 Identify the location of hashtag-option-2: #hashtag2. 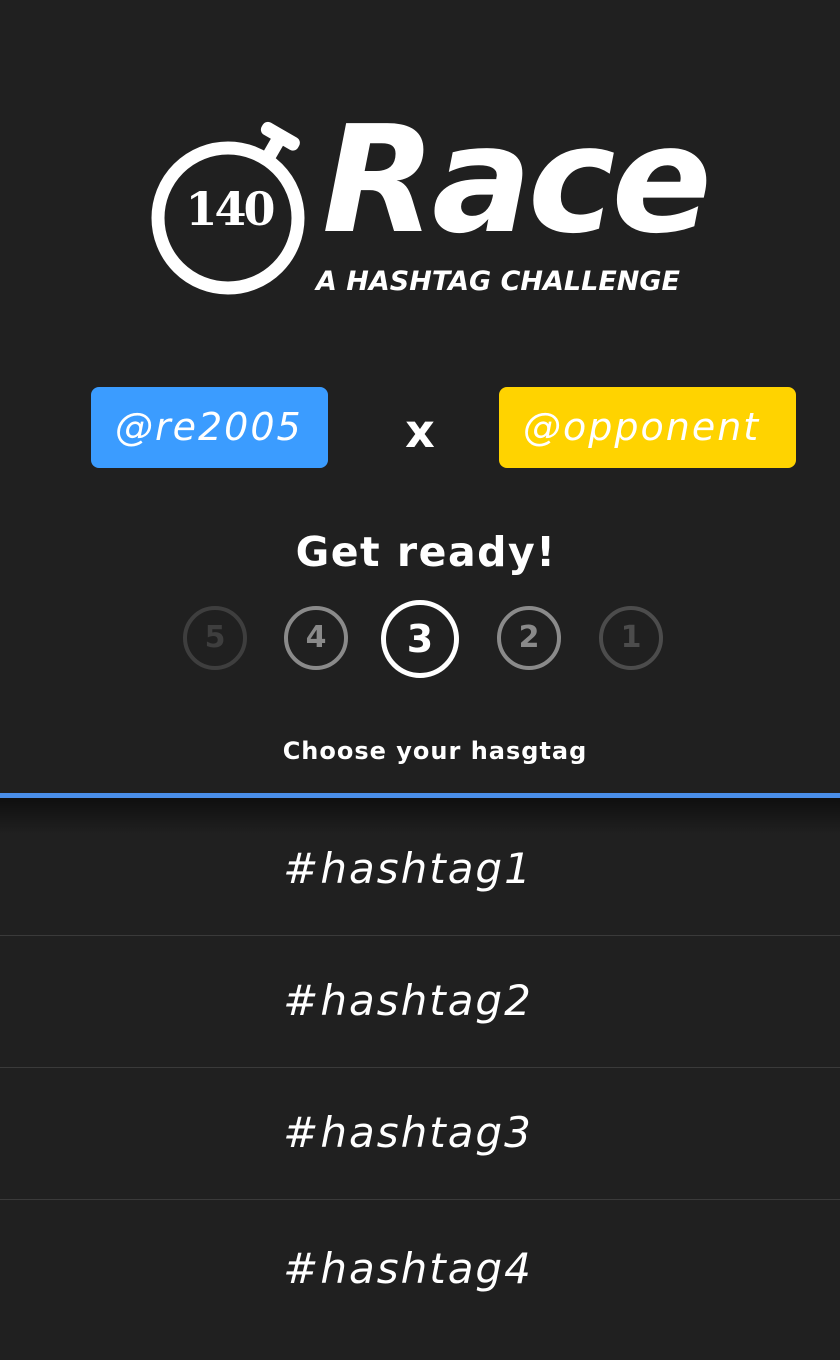
(420, 1002).